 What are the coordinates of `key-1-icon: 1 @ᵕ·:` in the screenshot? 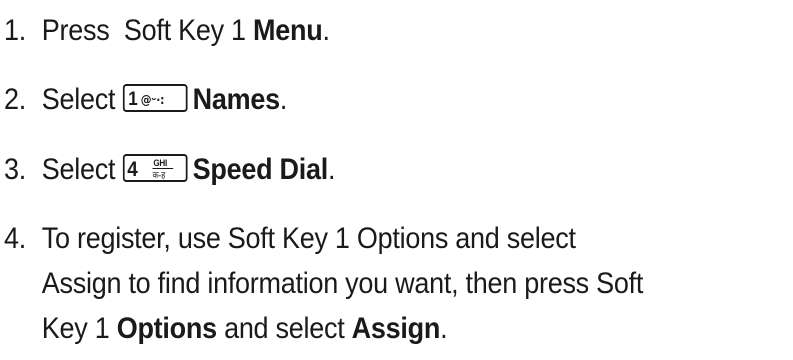 It's located at (155, 98).